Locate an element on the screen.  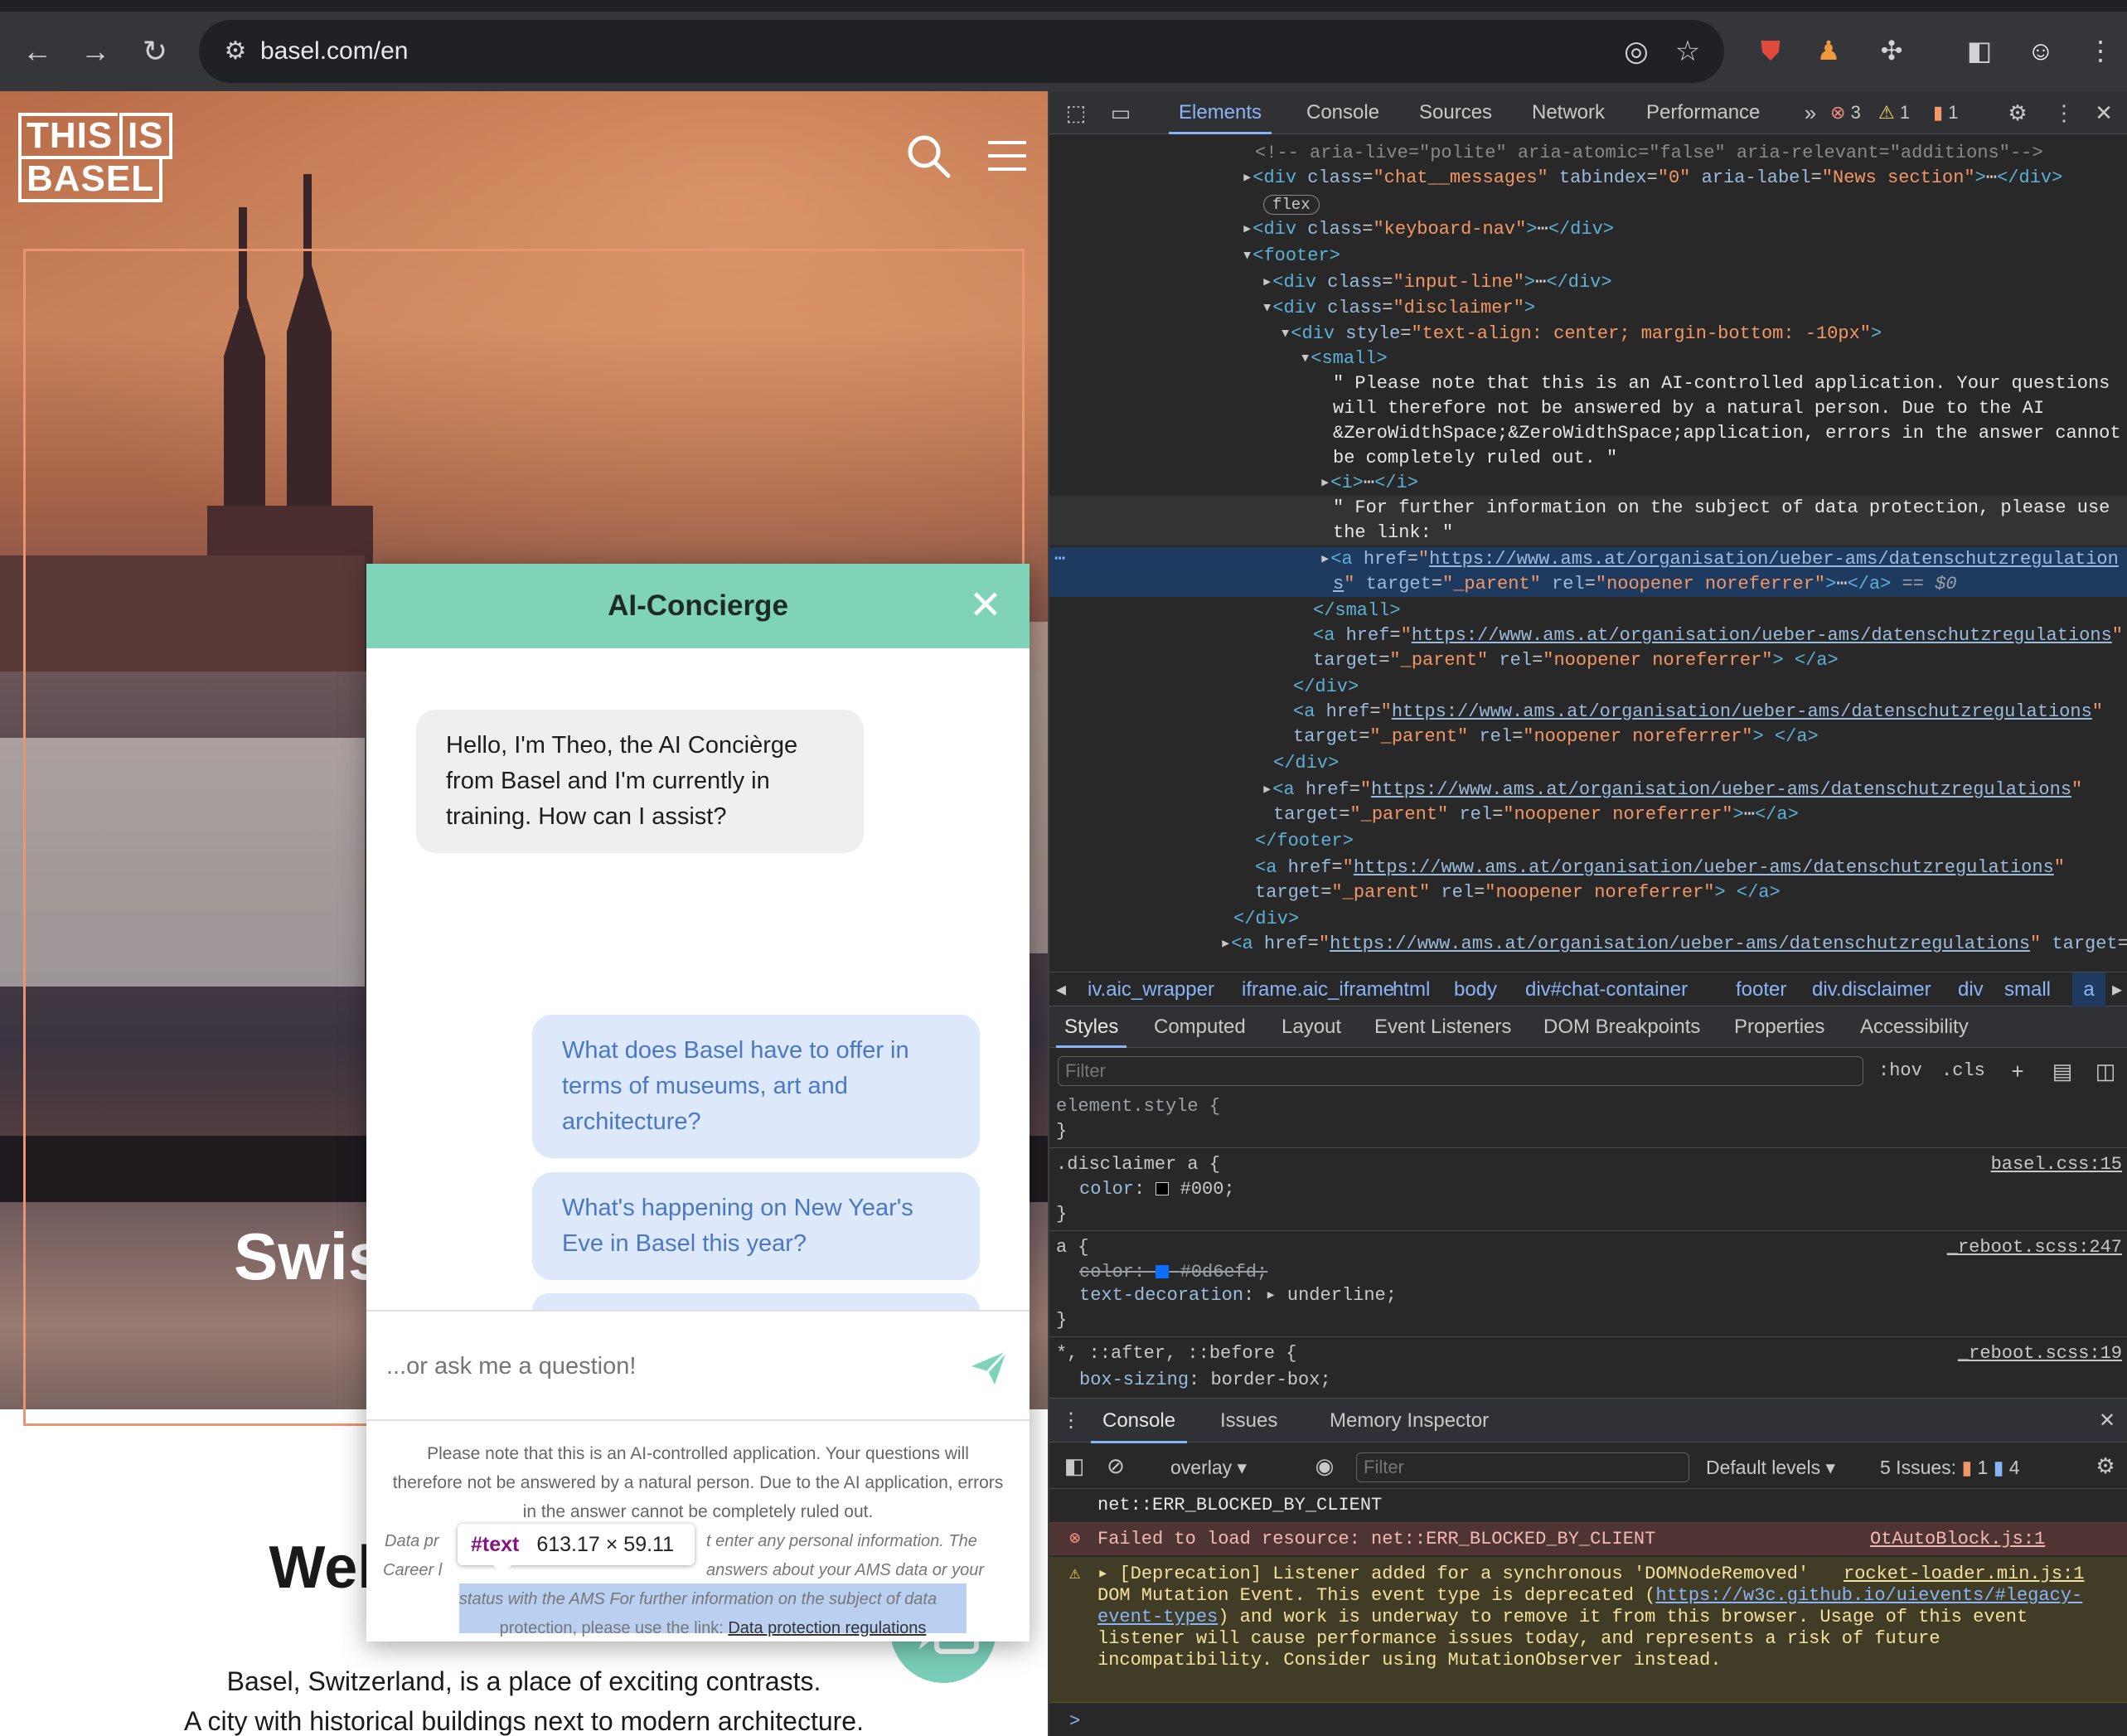
breadcrumb-item: div.disclaimer is located at coordinates (1871, 989).